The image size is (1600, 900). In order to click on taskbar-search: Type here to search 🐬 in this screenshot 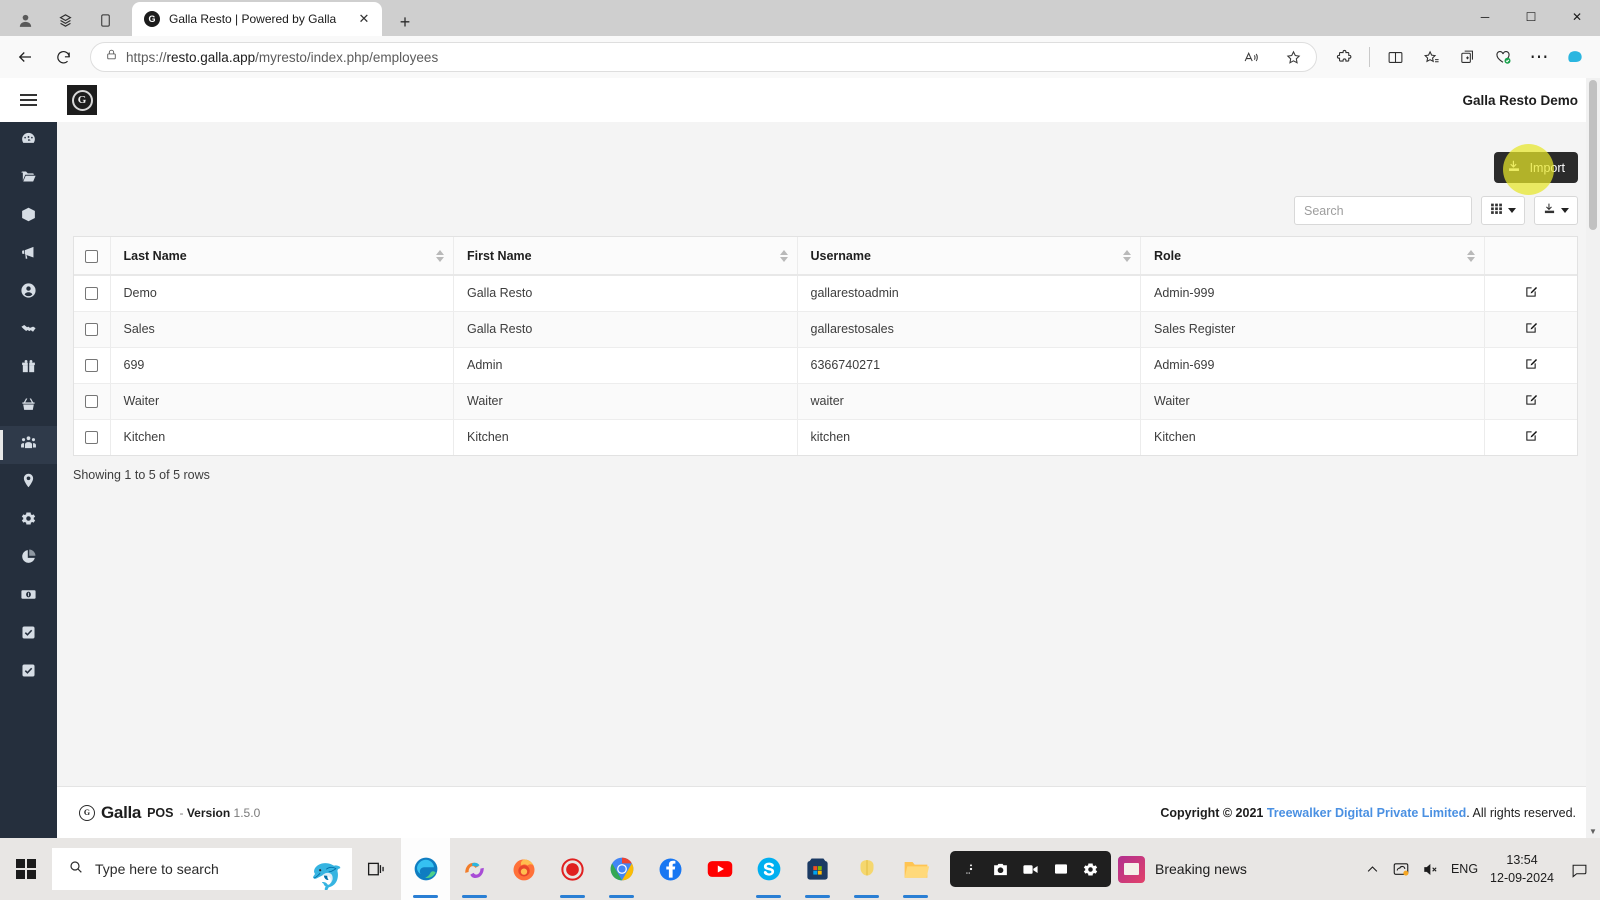, I will do `click(202, 869)`.